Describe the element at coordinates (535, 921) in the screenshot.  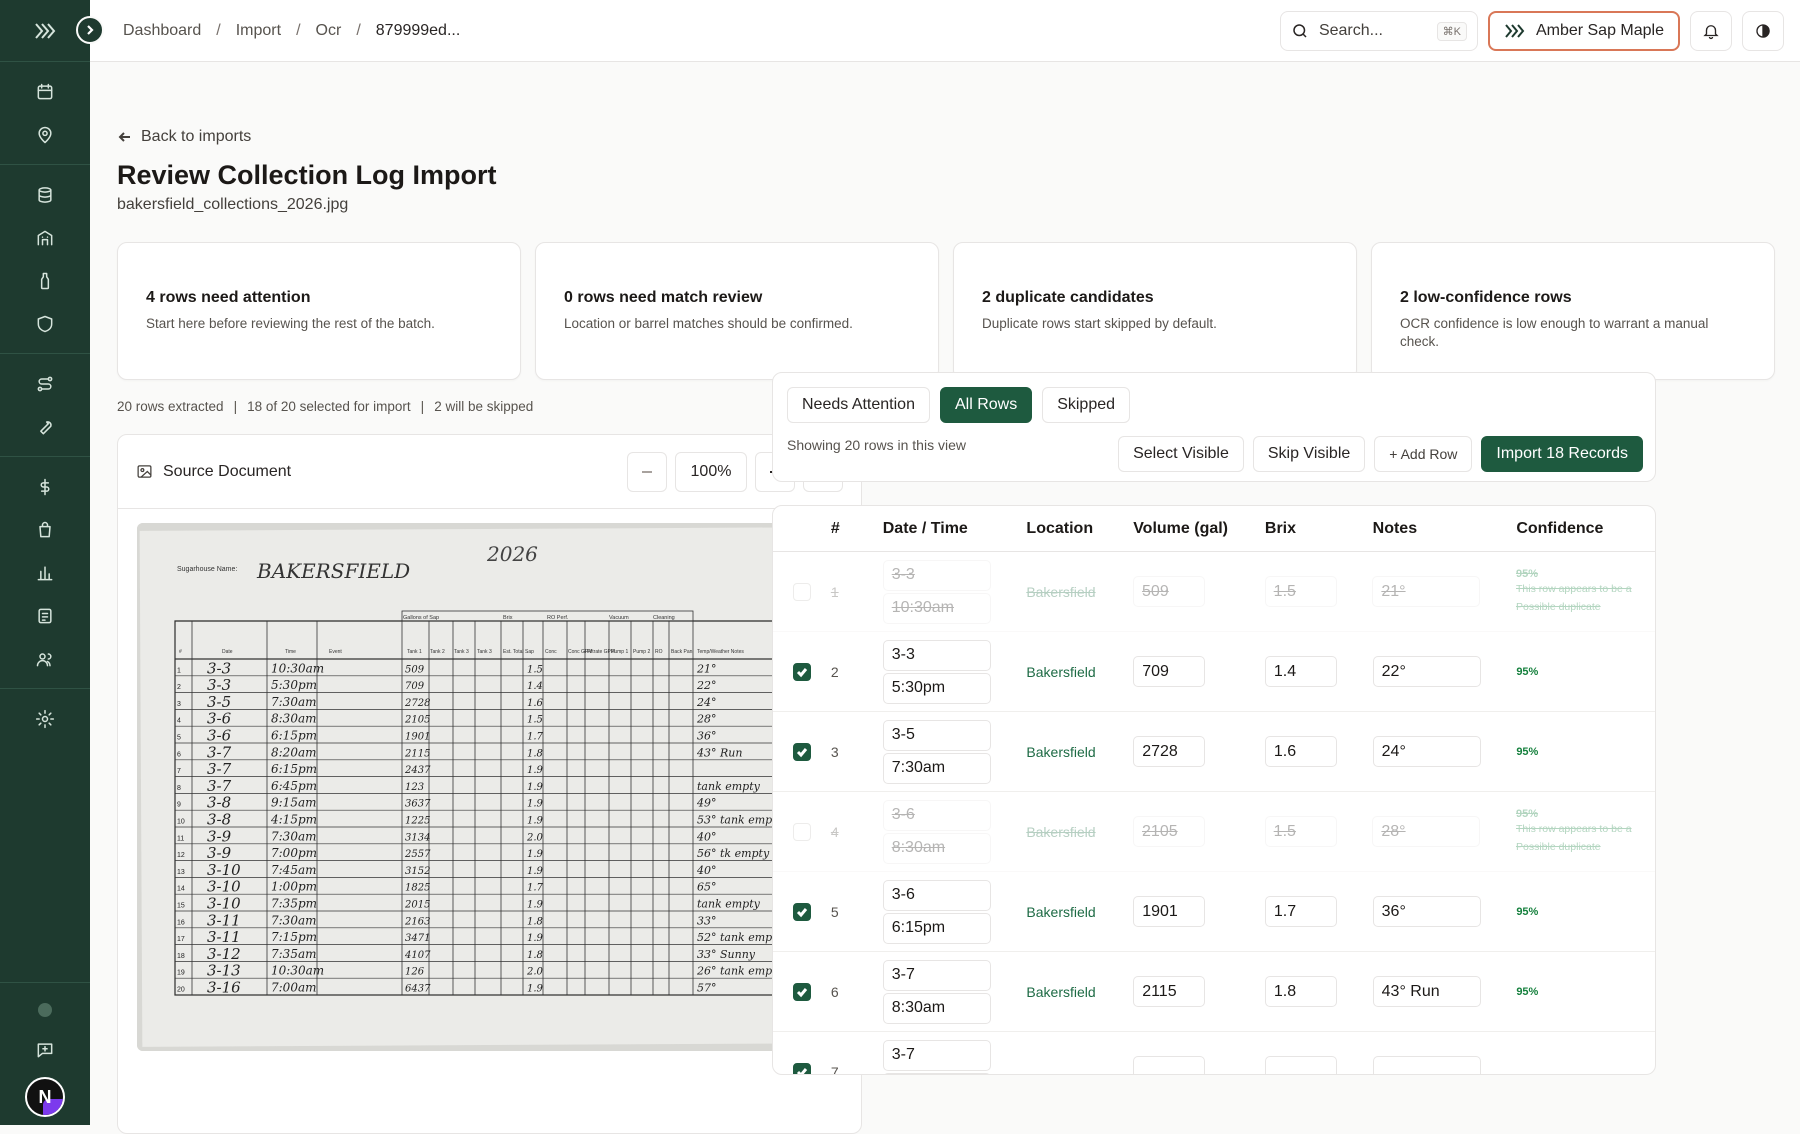
I see `handwritten-brix: 1.8` at that location.